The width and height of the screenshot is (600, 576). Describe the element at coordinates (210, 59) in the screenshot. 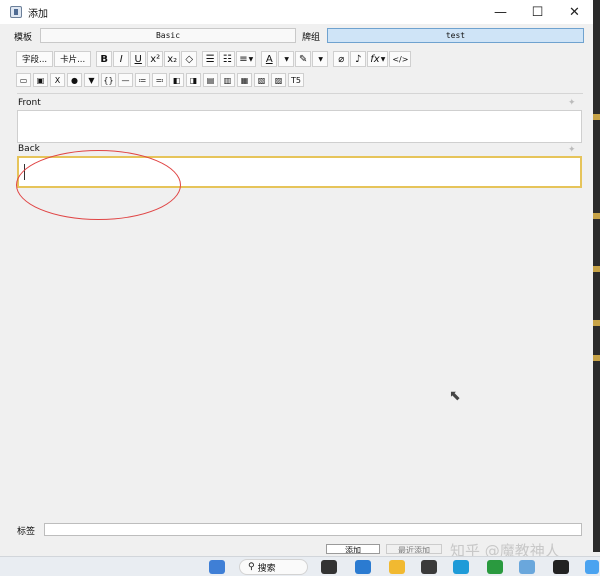

I see `unordered-list-button: ☰` at that location.